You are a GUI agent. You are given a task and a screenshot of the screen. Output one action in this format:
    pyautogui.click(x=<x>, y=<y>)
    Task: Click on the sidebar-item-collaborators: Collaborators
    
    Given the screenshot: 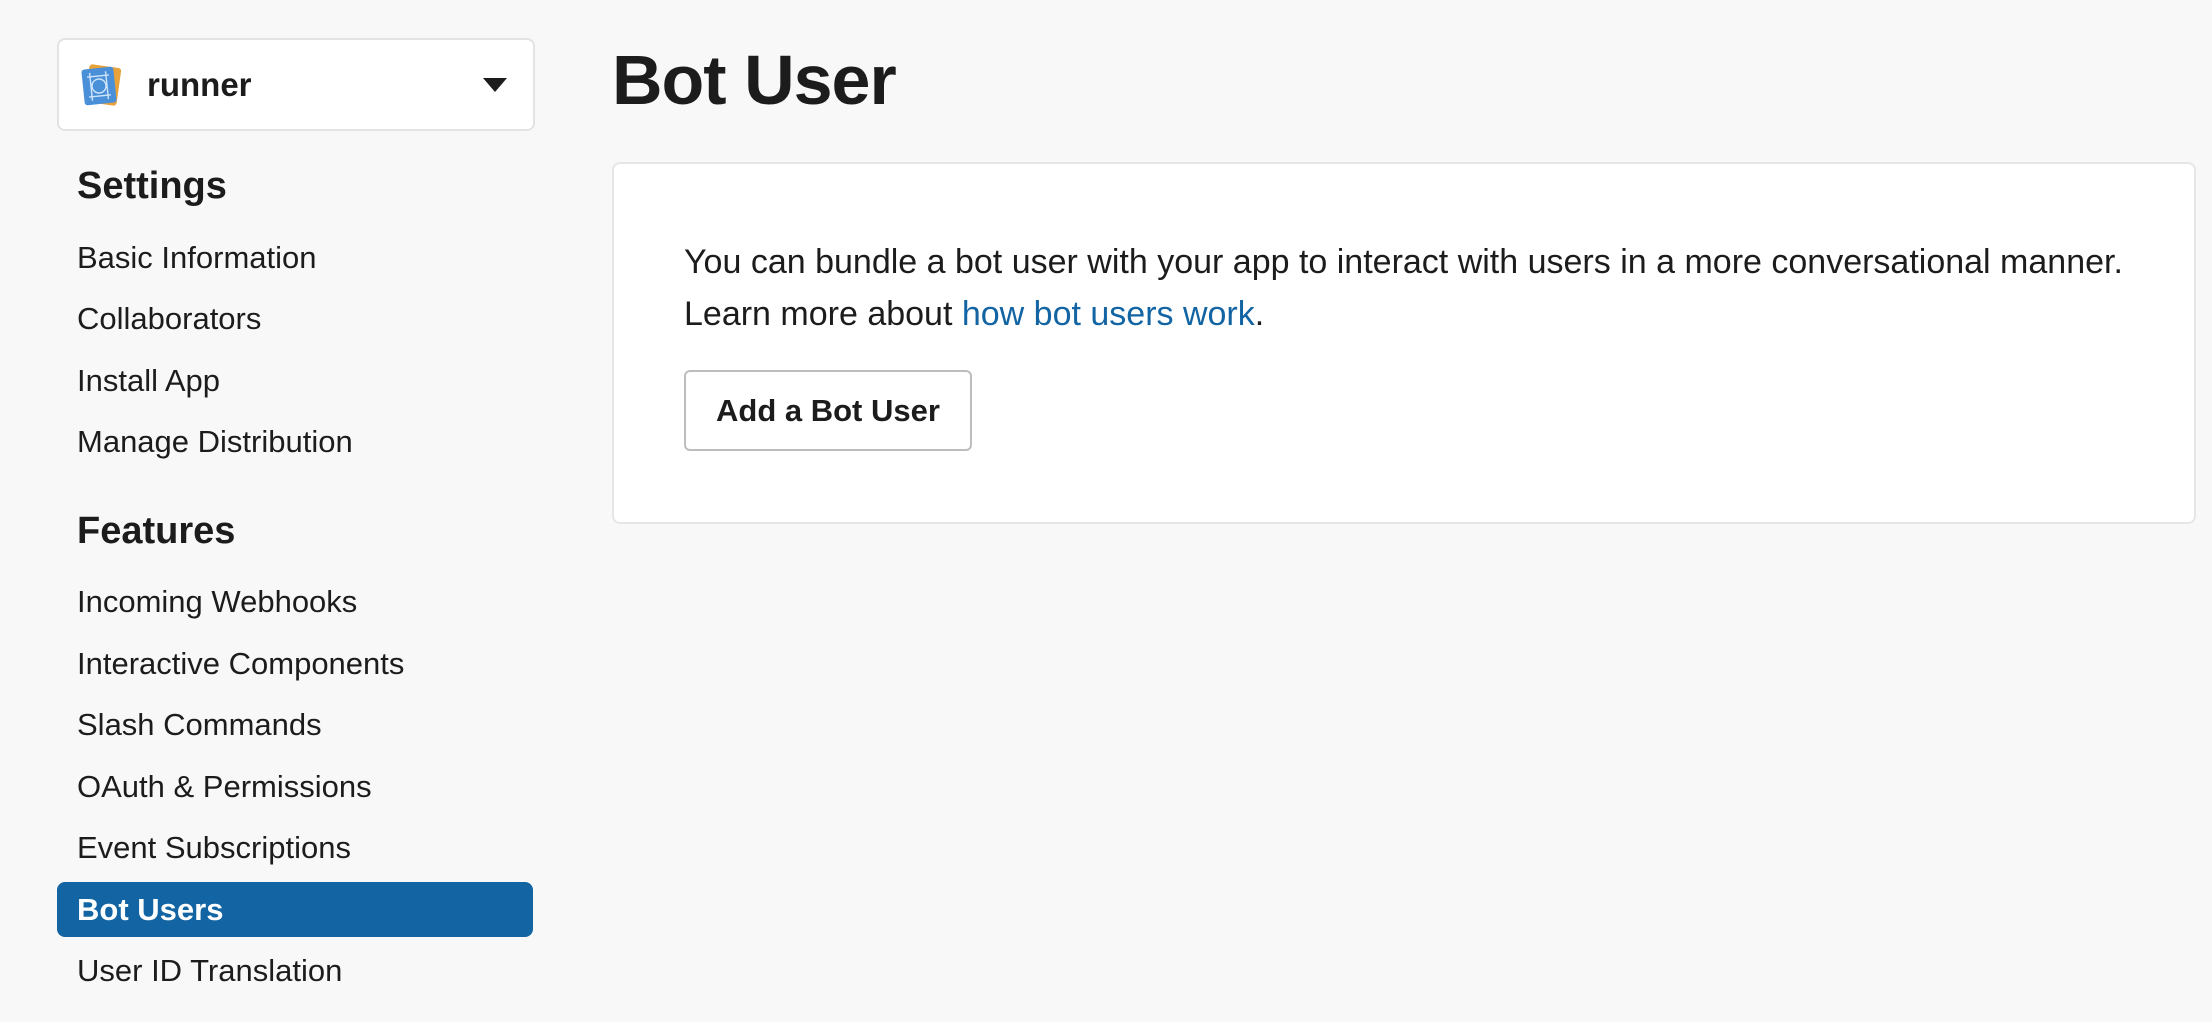 What is the action you would take?
    pyautogui.click(x=295, y=319)
    